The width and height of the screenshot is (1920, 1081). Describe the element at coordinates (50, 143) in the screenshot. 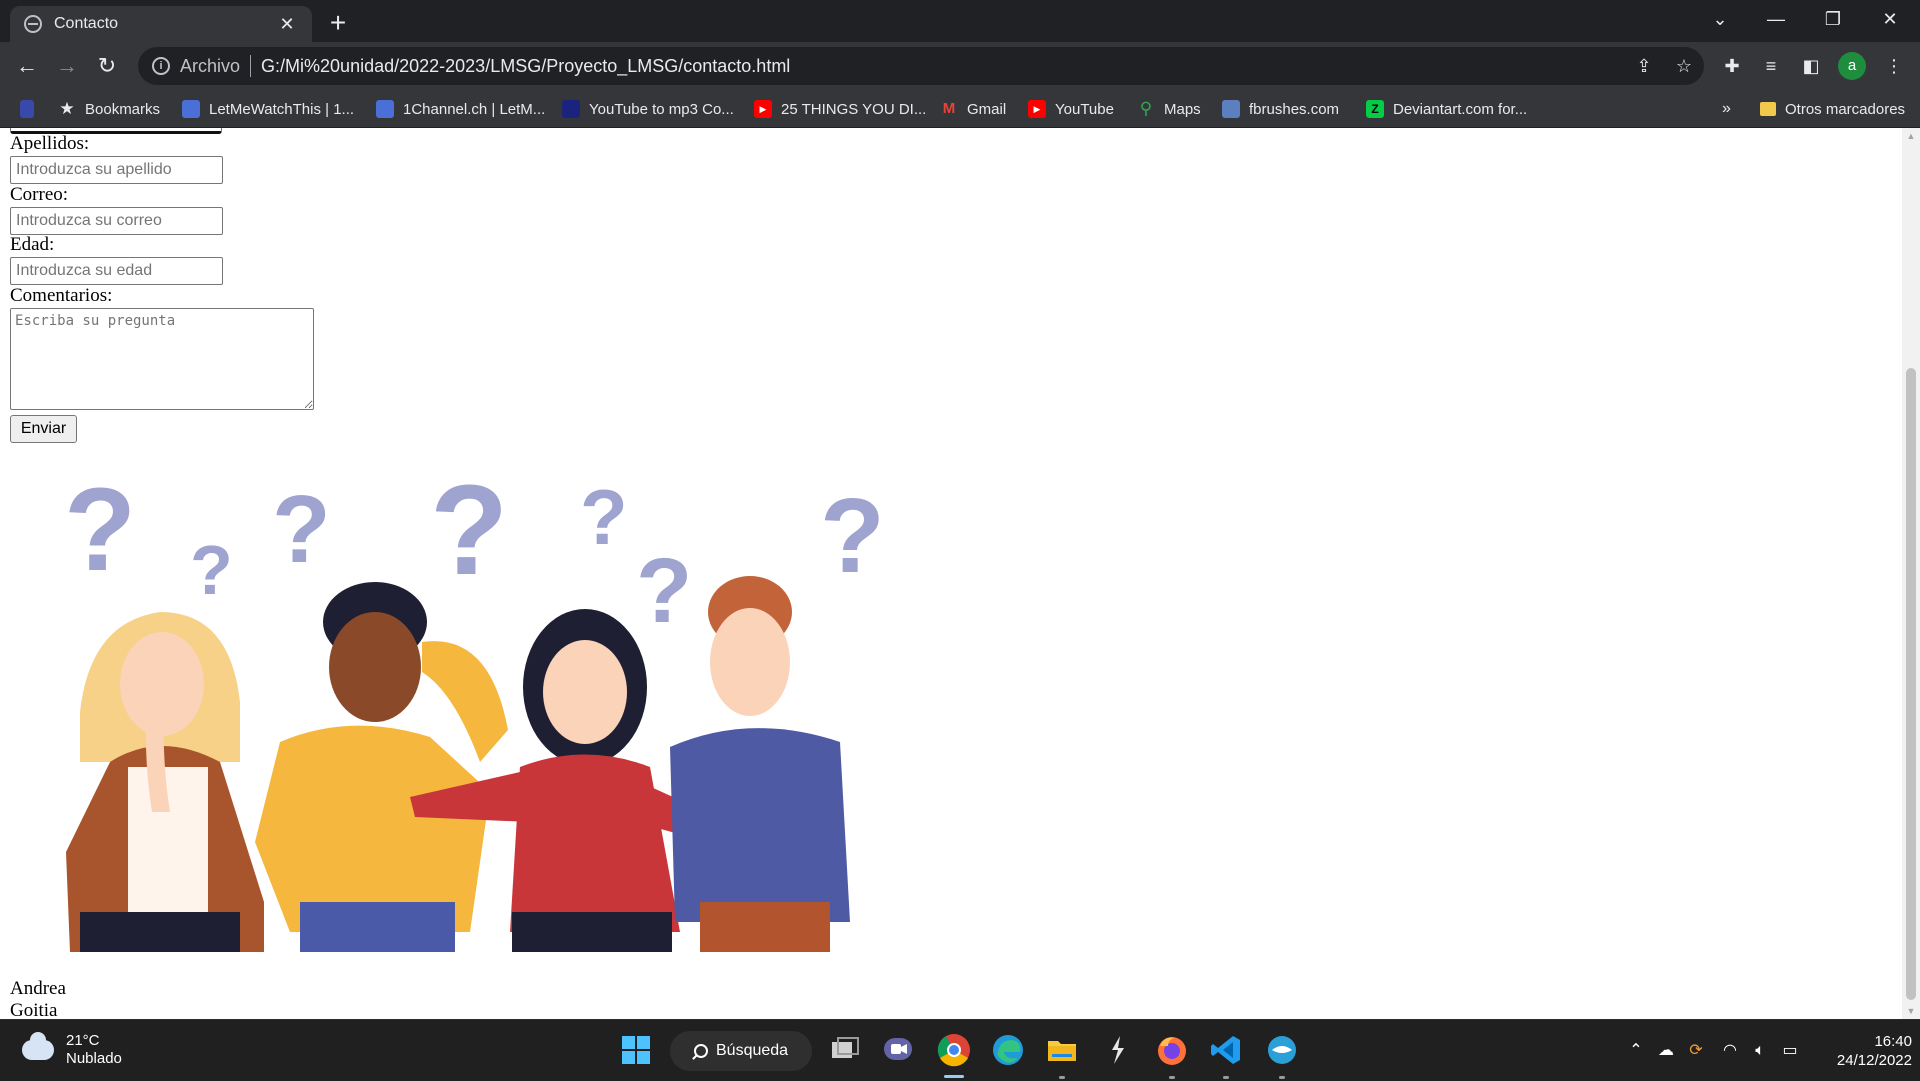

I see `apellidos-label: Apellidos:` at that location.